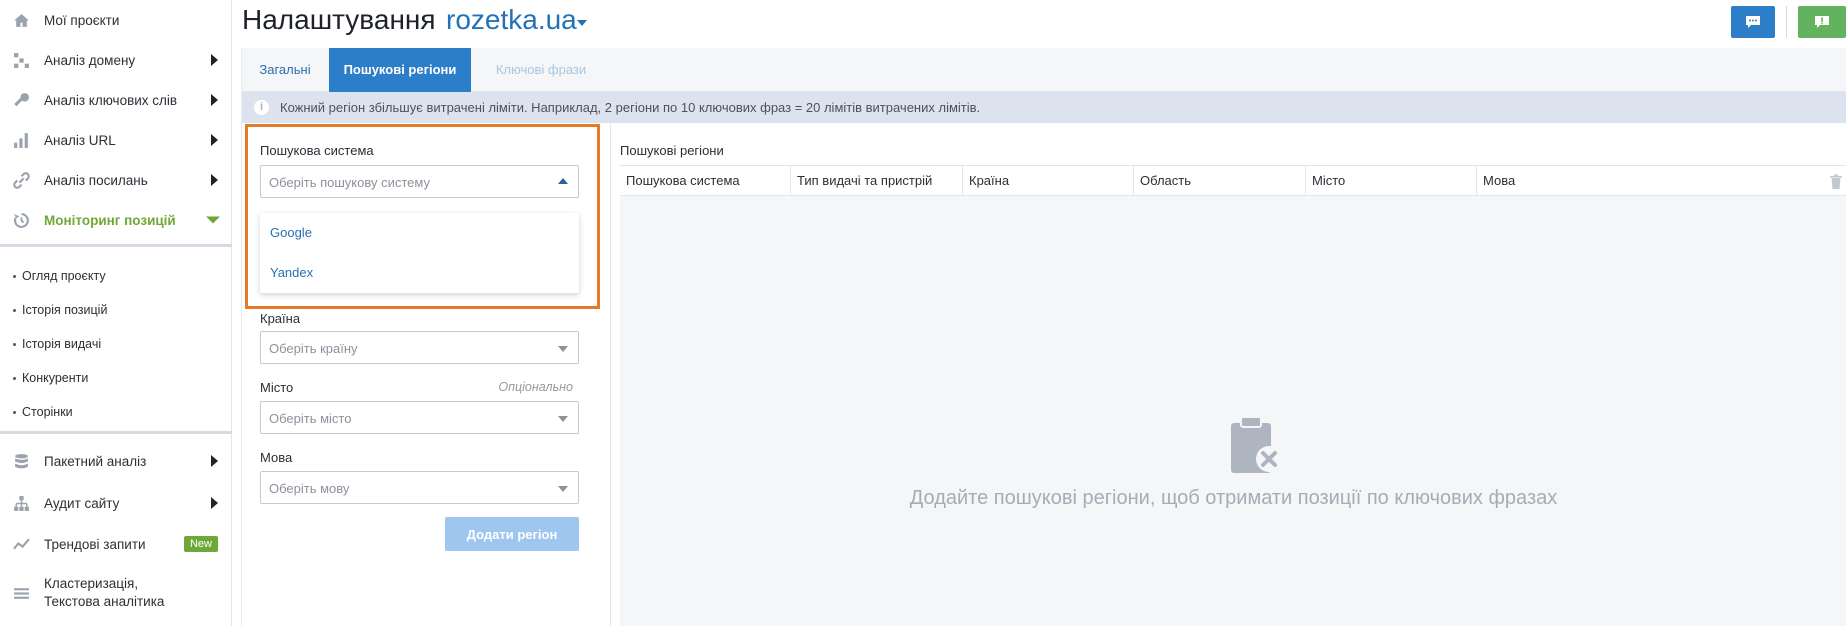 Image resolution: width=1846 pixels, height=626 pixels. What do you see at coordinates (104, 601) in the screenshot?
I see `sidebar-item-label-line2: Текстова аналітика` at bounding box center [104, 601].